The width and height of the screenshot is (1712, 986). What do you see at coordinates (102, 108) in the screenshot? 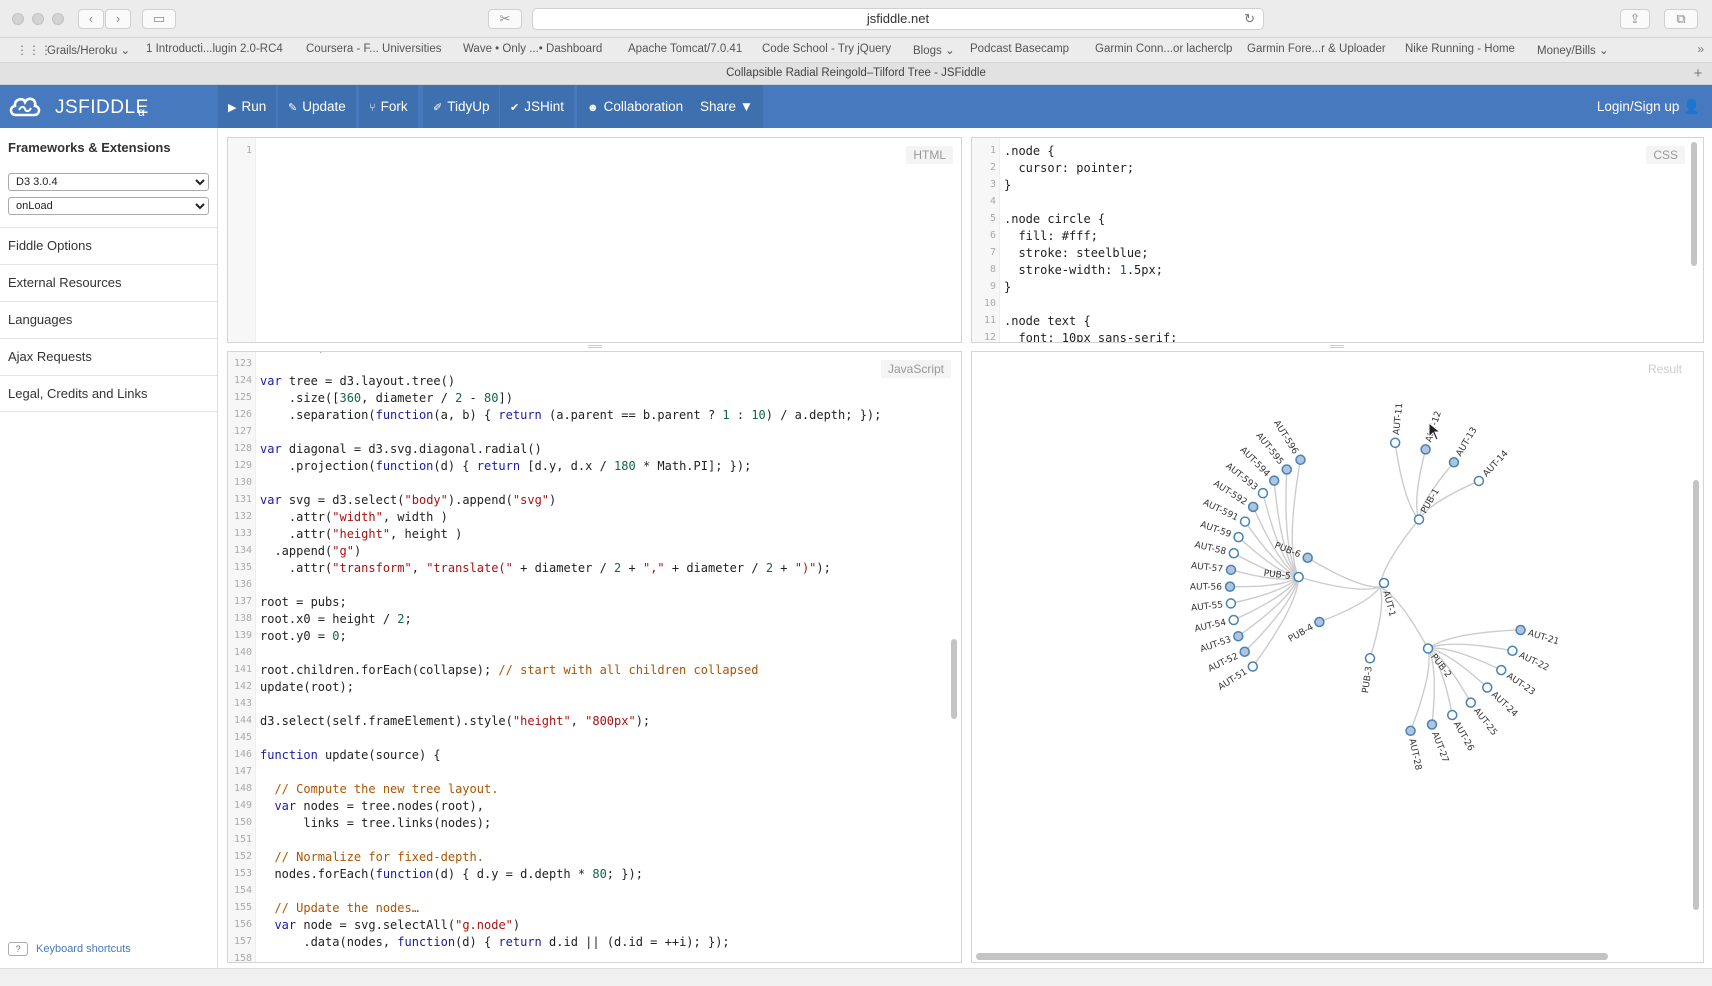
I see `brand-name: JSFIDDLE` at bounding box center [102, 108].